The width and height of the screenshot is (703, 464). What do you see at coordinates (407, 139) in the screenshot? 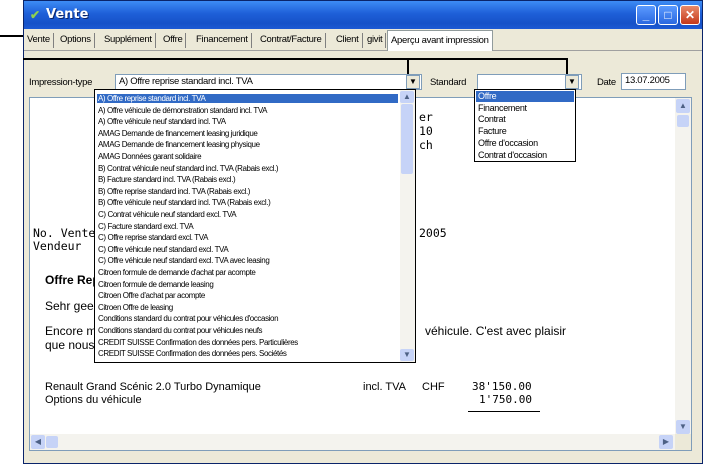
I see `list-scroll-thumb` at bounding box center [407, 139].